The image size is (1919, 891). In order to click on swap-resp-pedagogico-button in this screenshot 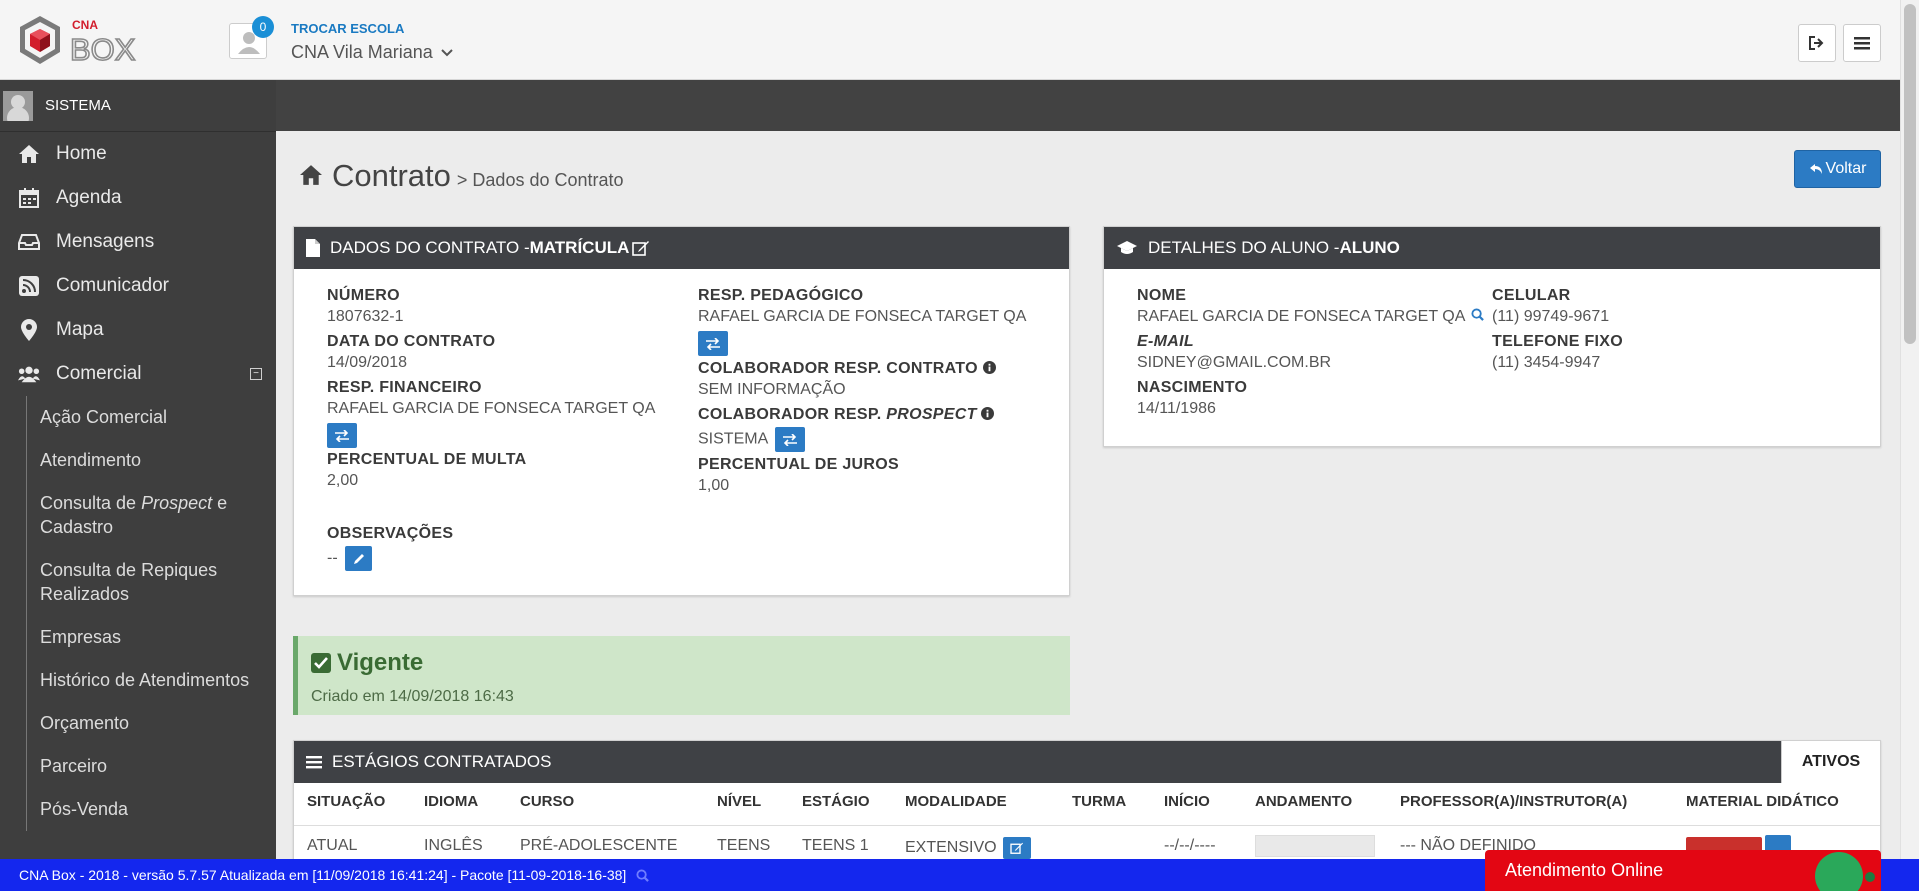, I will do `click(713, 343)`.